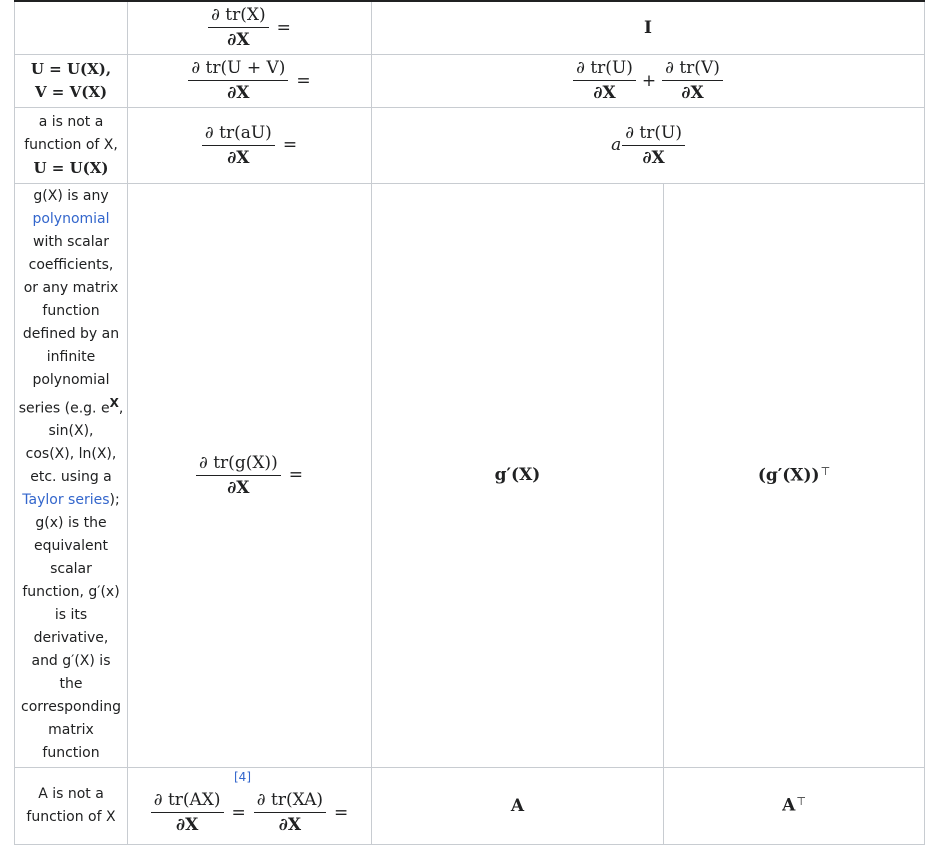 The width and height of the screenshot is (936, 845). I want to click on lhs-cell: ∂ tr(aU) ∂X =, so click(249, 145).